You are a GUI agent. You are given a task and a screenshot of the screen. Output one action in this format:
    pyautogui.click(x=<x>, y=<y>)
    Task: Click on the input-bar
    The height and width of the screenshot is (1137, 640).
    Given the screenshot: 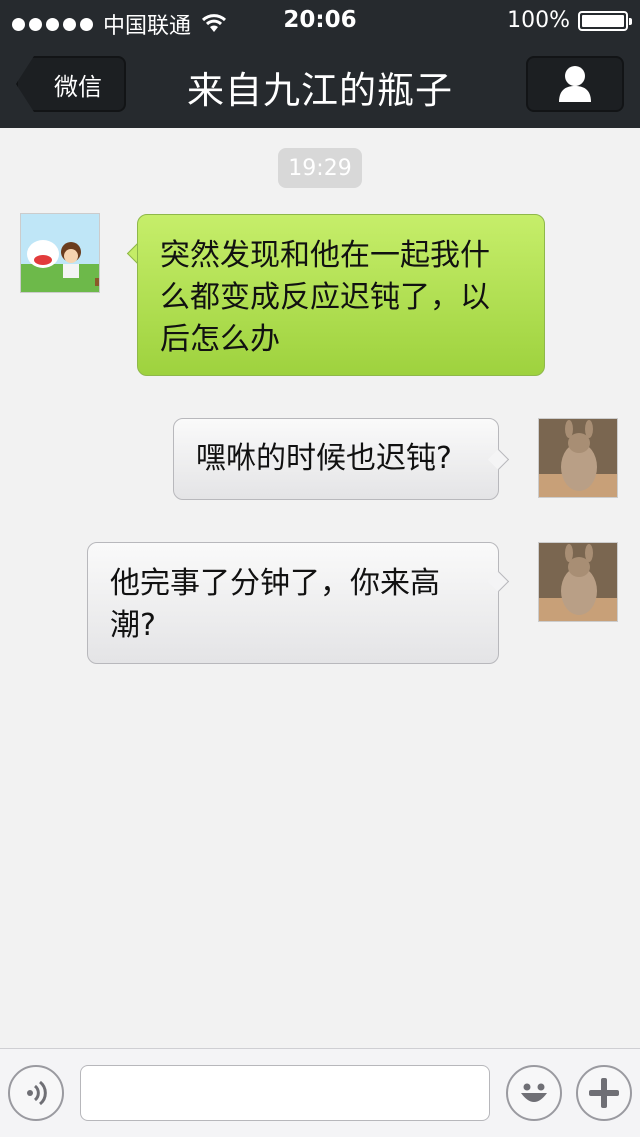 What is the action you would take?
    pyautogui.click(x=320, y=1092)
    